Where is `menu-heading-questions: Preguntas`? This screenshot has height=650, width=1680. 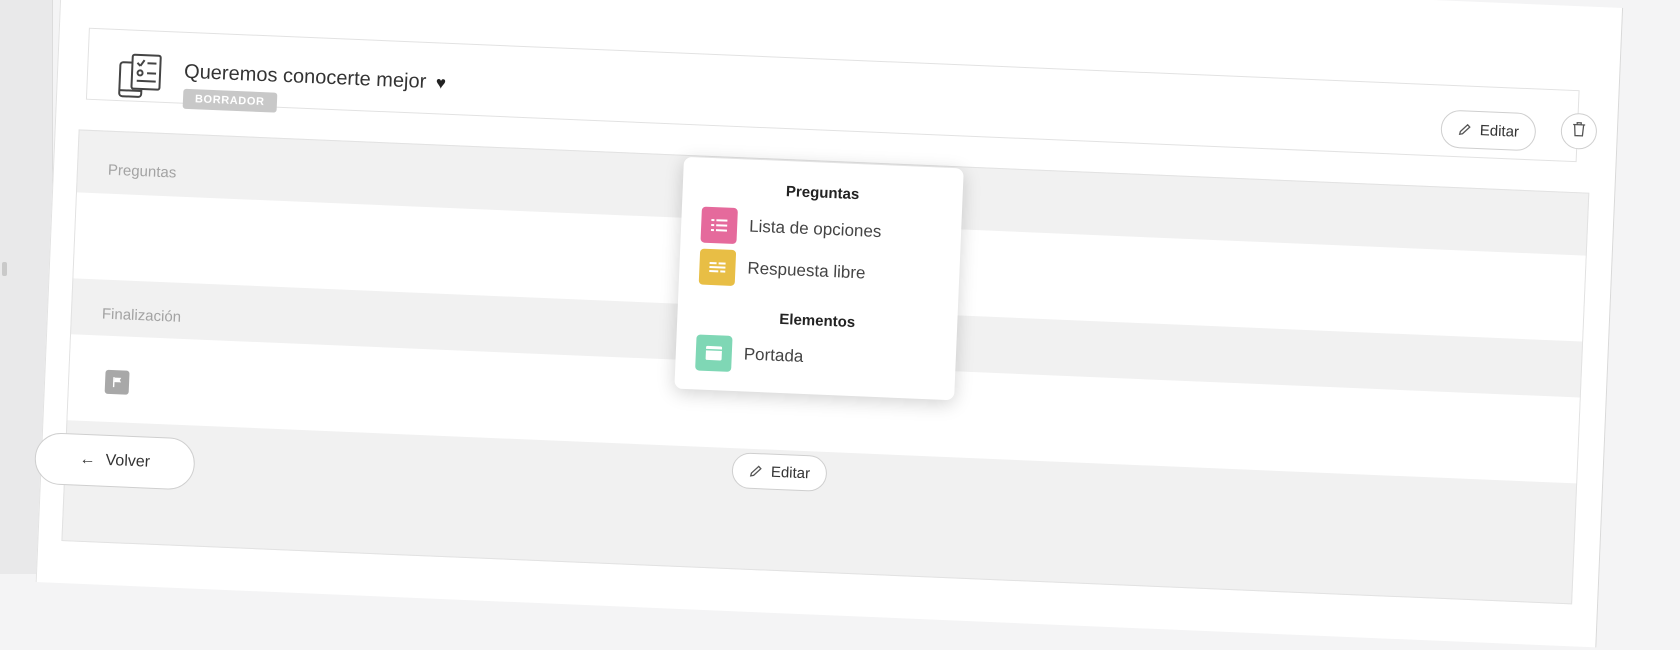 menu-heading-questions: Preguntas is located at coordinates (822, 193).